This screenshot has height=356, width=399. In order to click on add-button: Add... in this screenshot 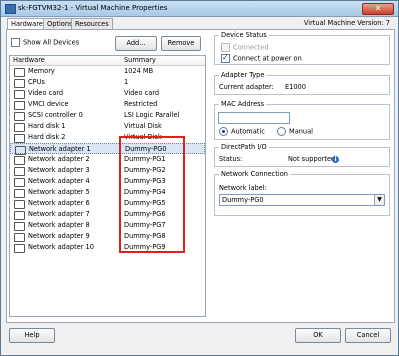, I will do `click(136, 43)`.